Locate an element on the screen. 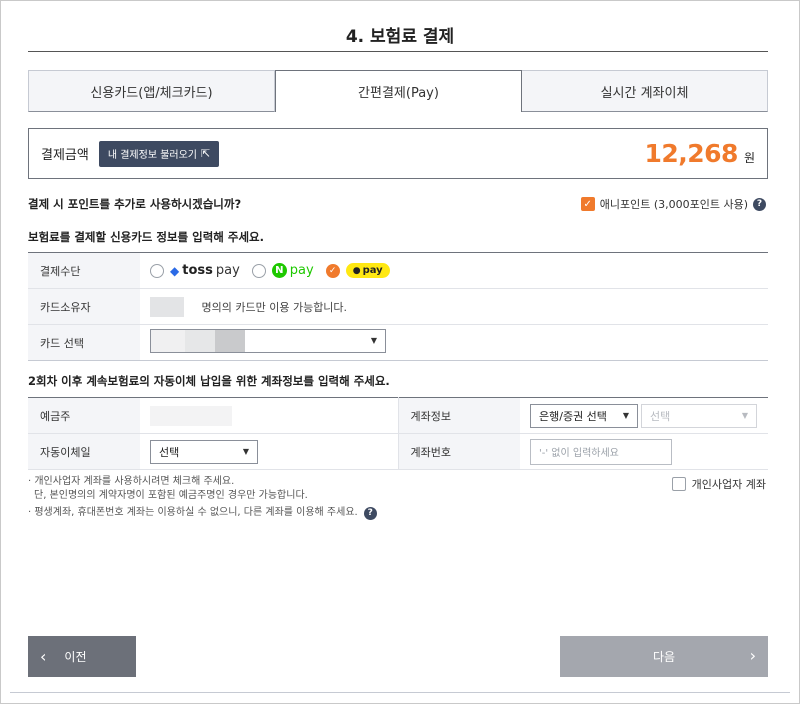  toss-logo-suffix: pay is located at coordinates (227, 270).